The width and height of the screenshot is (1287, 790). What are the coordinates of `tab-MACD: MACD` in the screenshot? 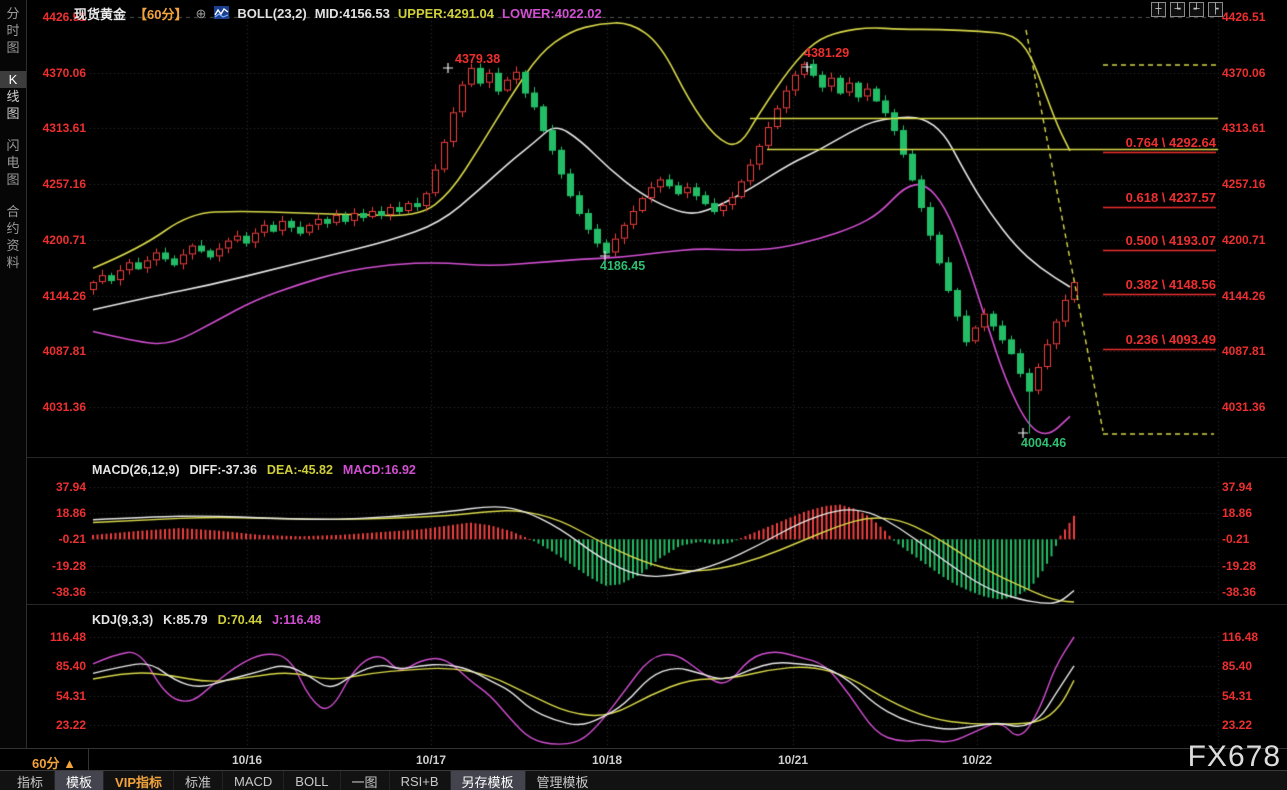 It's located at (252, 780).